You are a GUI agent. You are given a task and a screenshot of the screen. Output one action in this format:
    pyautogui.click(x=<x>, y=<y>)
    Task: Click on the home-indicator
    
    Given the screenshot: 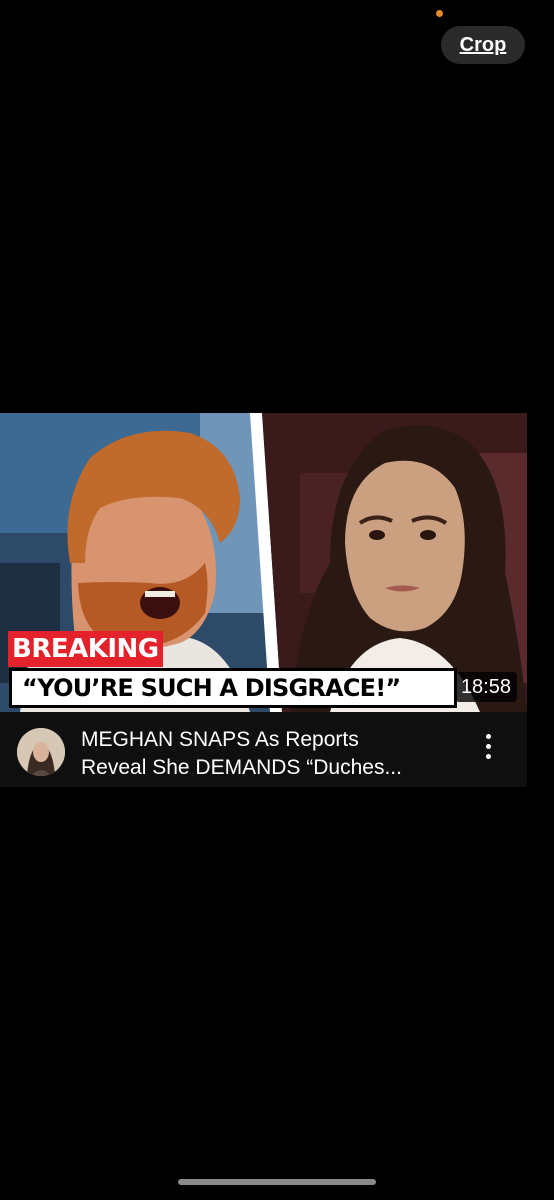 What is the action you would take?
    pyautogui.click(x=277, y=1182)
    